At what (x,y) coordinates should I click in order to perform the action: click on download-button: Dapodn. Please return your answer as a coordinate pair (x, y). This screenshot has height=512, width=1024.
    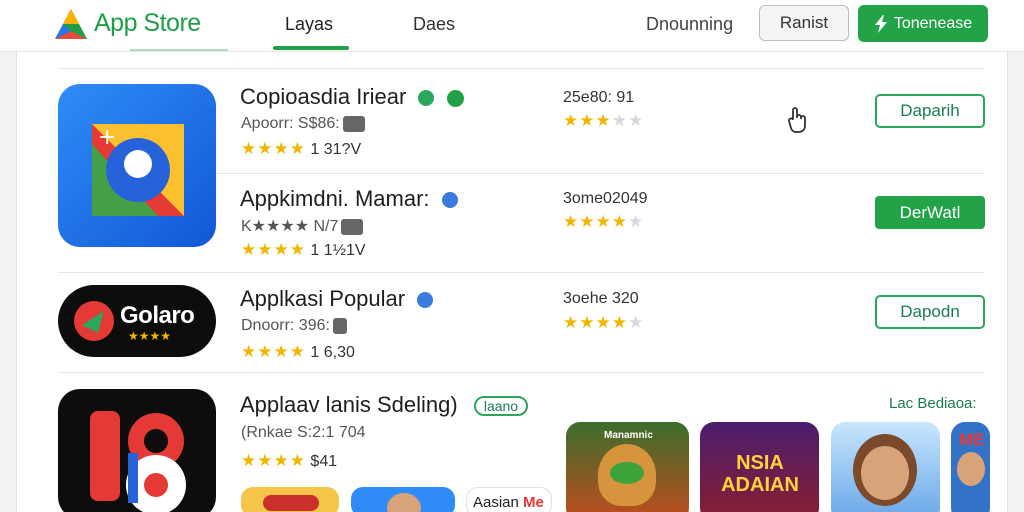
    Looking at the image, I should click on (930, 312).